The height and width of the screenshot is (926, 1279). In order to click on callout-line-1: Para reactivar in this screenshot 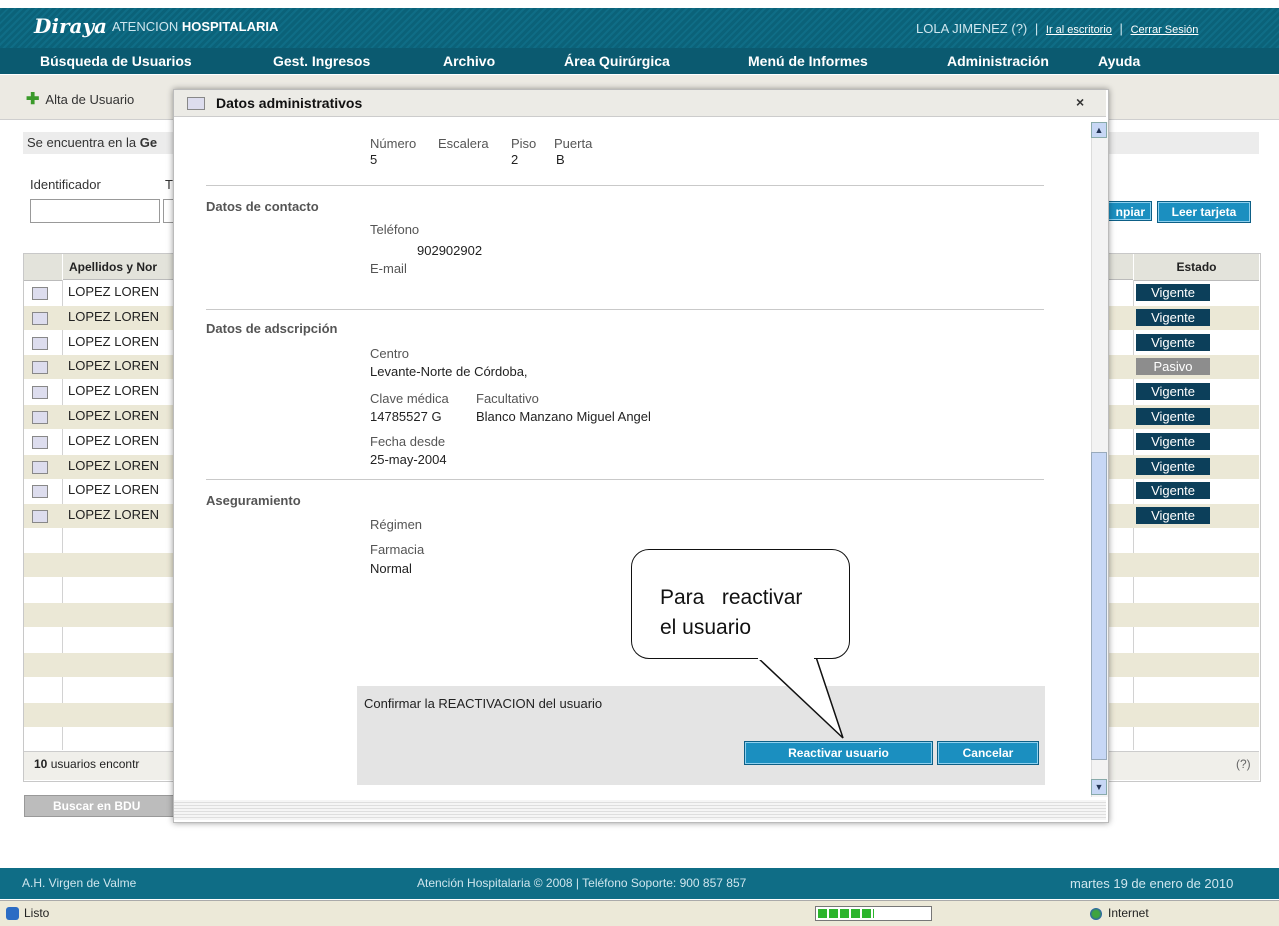, I will do `click(731, 597)`.